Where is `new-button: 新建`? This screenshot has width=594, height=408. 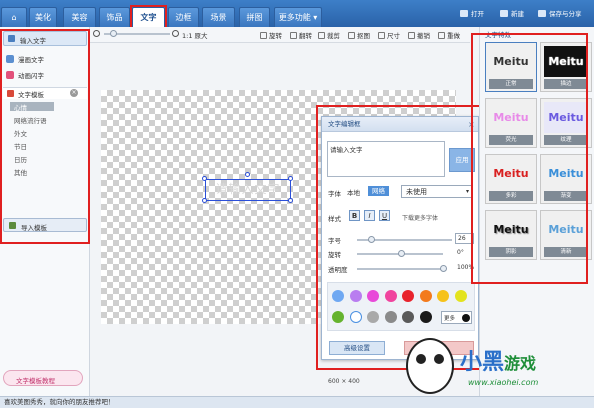 new-button: 新建 is located at coordinates (512, 13).